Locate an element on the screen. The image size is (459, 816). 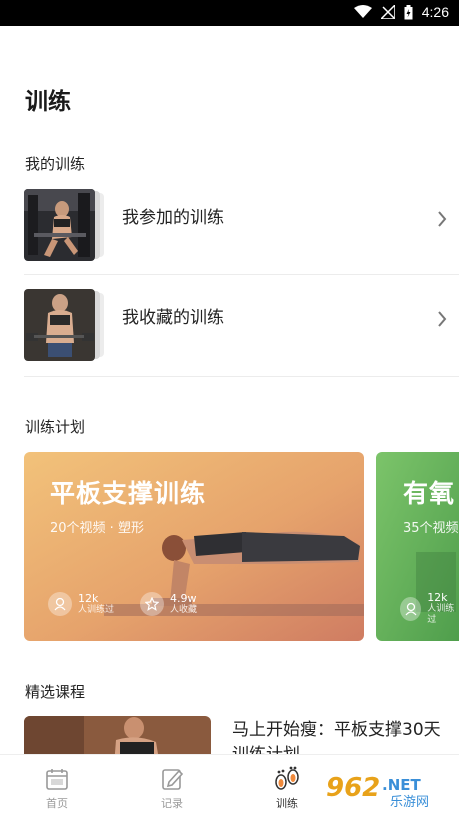
plans-section-title: 训练计划 is located at coordinates (55, 427).